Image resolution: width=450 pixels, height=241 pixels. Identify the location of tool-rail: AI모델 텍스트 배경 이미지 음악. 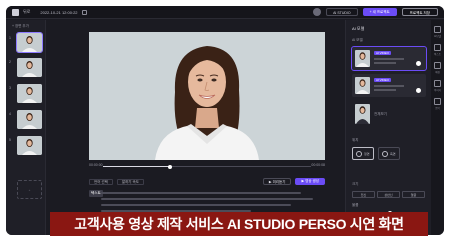
(437, 127).